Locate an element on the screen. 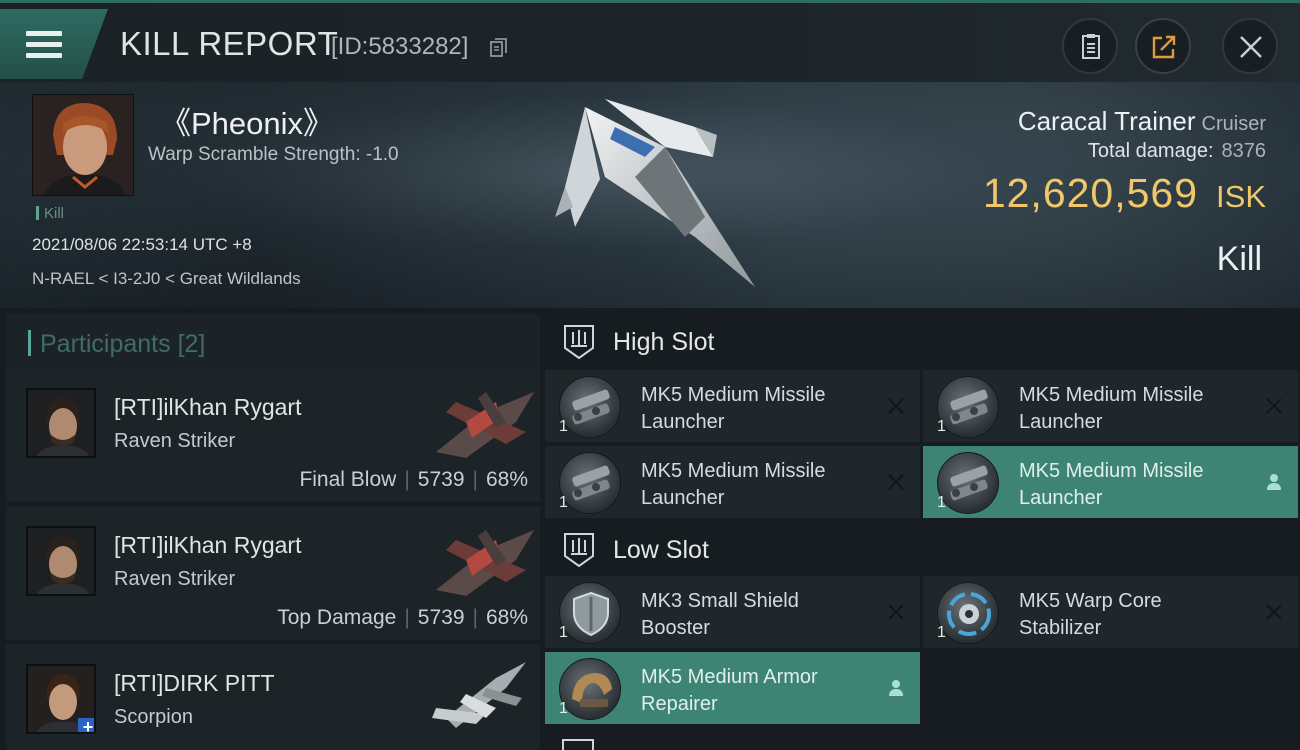 This screenshot has height=750, width=1300. plus-badge-icon: + is located at coordinates (86, 725).